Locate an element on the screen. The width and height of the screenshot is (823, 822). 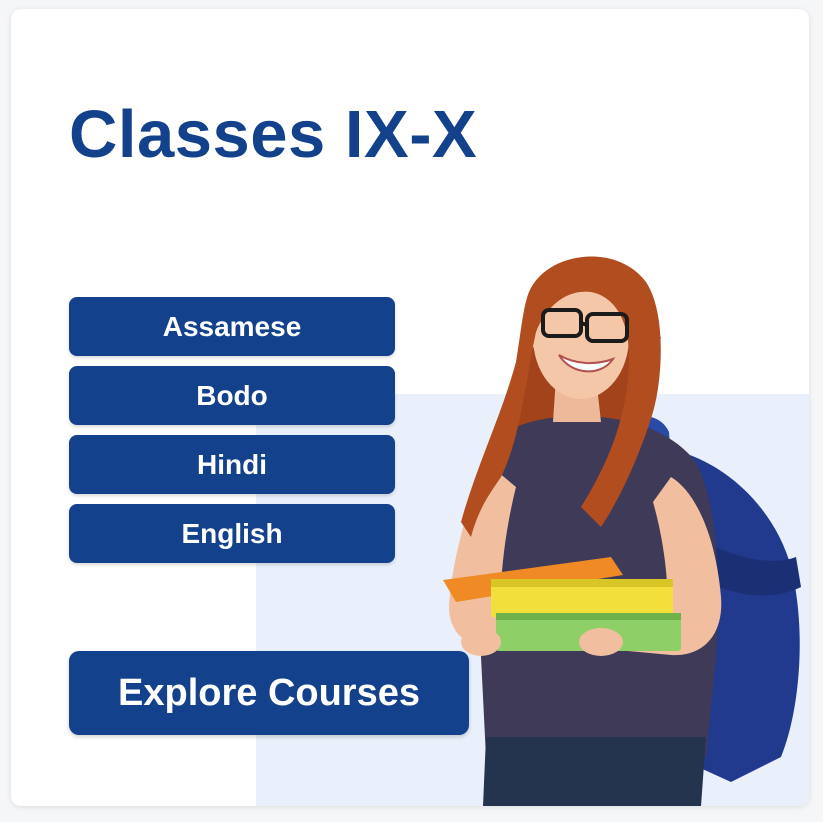
jeans is located at coordinates (594, 771).